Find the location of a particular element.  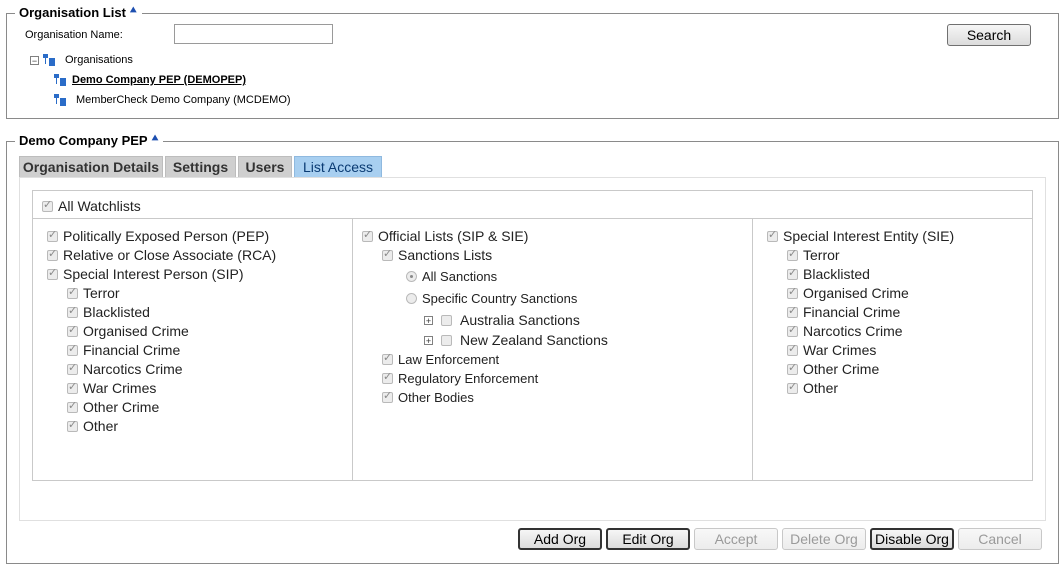

official-lists-checkbox: Official Lists (SIP & SIE) is located at coordinates (445, 236).